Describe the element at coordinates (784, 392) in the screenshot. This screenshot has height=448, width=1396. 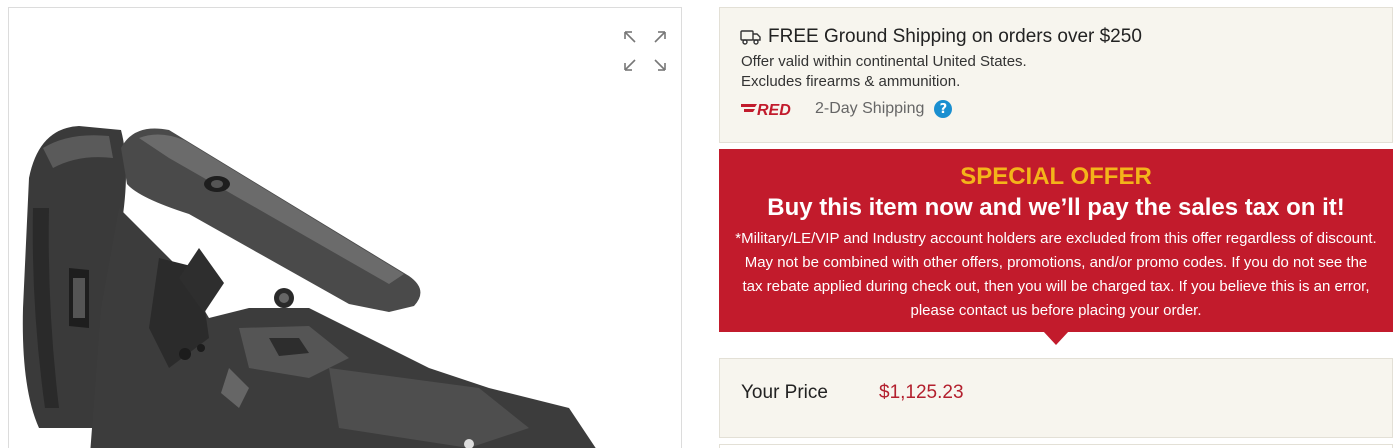
I see `price-label: Your Price` at that location.